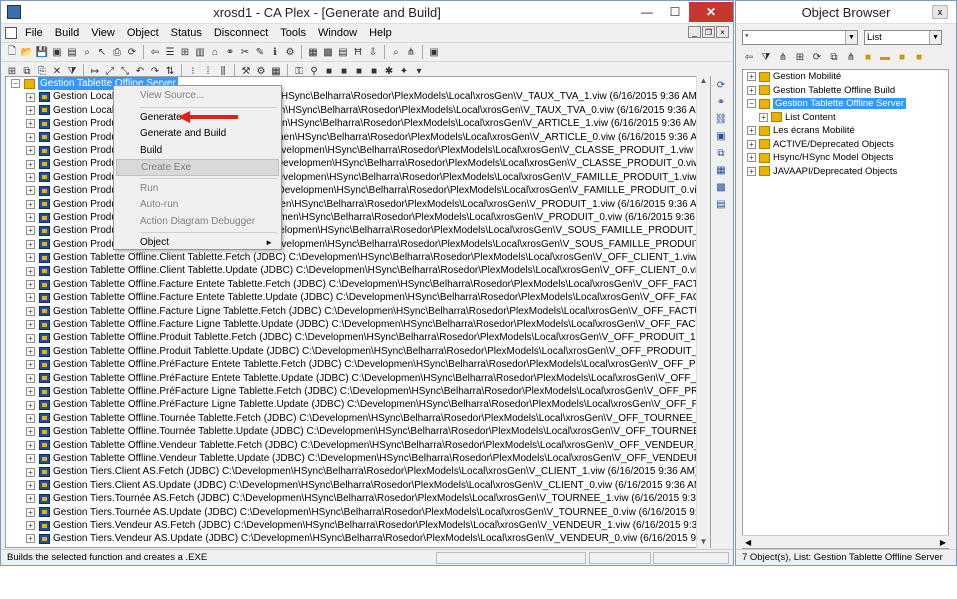 This screenshot has height=599, width=957. Describe the element at coordinates (12, 52) in the screenshot. I see `new-icon: 🗋` at that location.